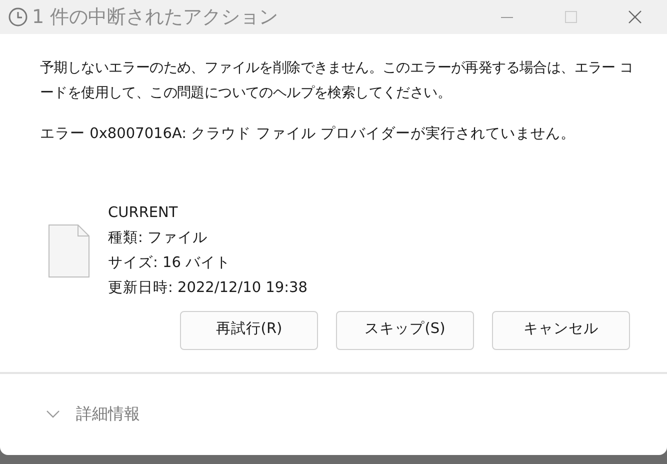 This screenshot has width=667, height=464. What do you see at coordinates (635, 17) in the screenshot?
I see `close-icon` at bounding box center [635, 17].